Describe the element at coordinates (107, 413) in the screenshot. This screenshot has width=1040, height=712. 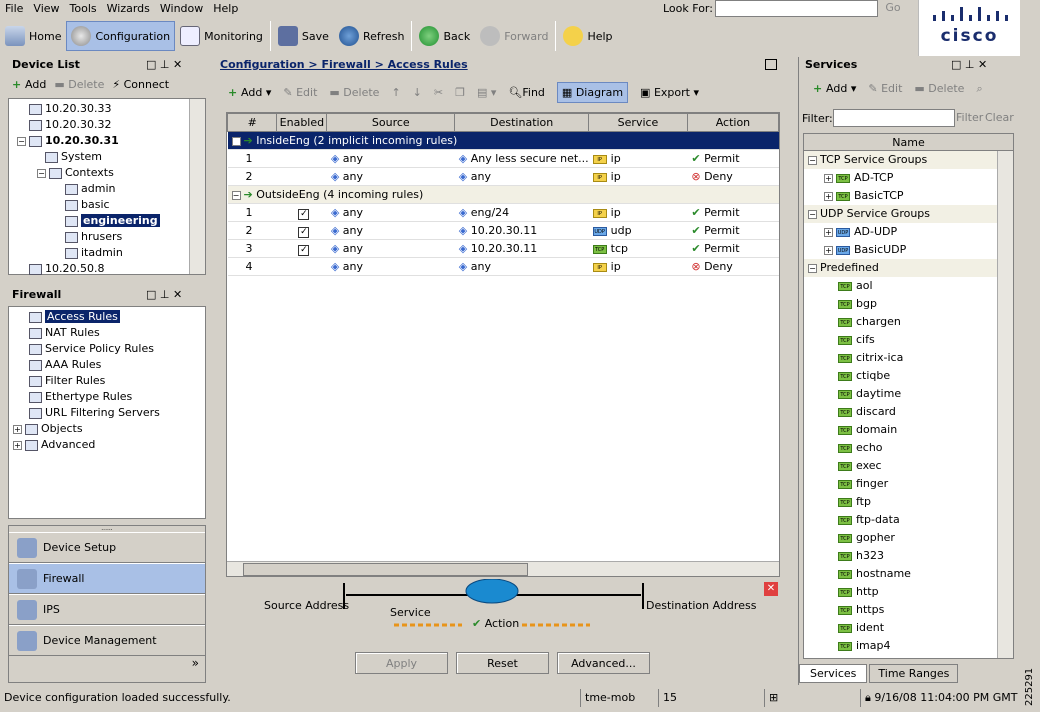
I see `firewall-tree-item: URL Filtering Servers` at that location.